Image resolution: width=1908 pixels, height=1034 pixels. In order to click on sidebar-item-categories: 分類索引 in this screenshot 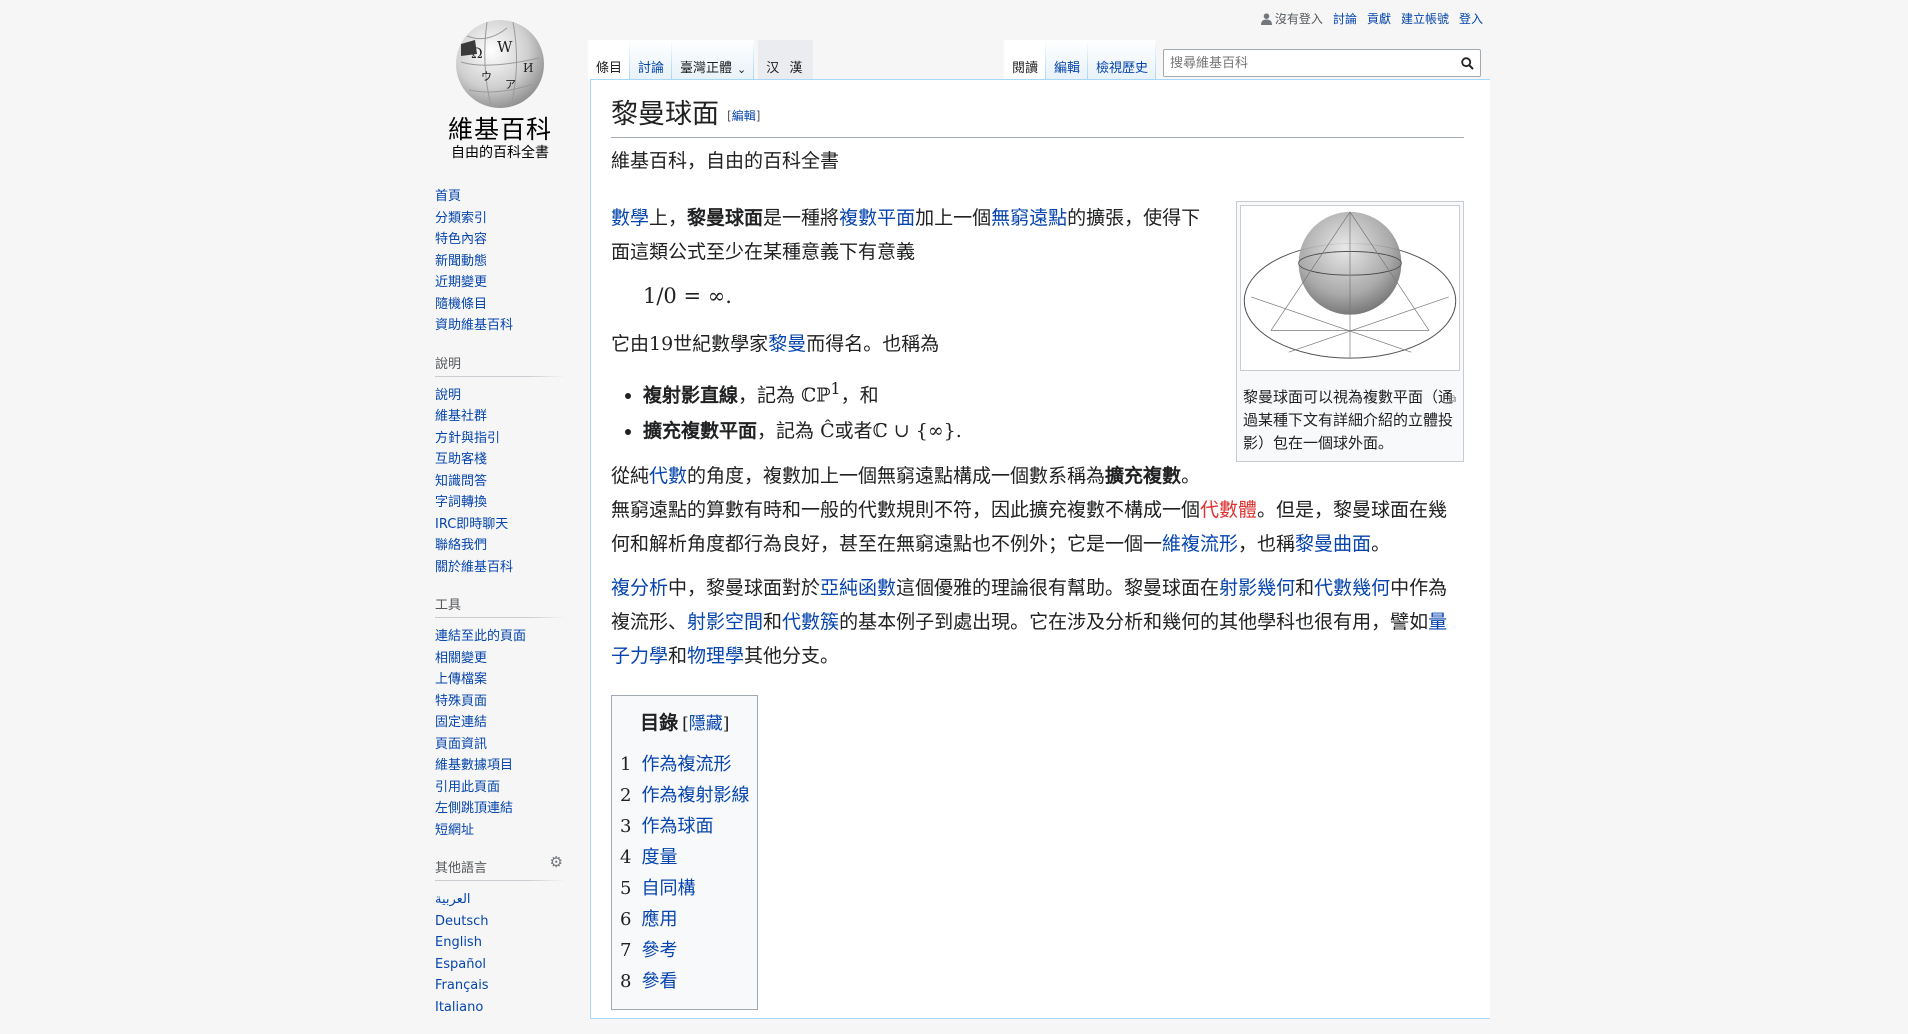, I will do `click(461, 218)`.